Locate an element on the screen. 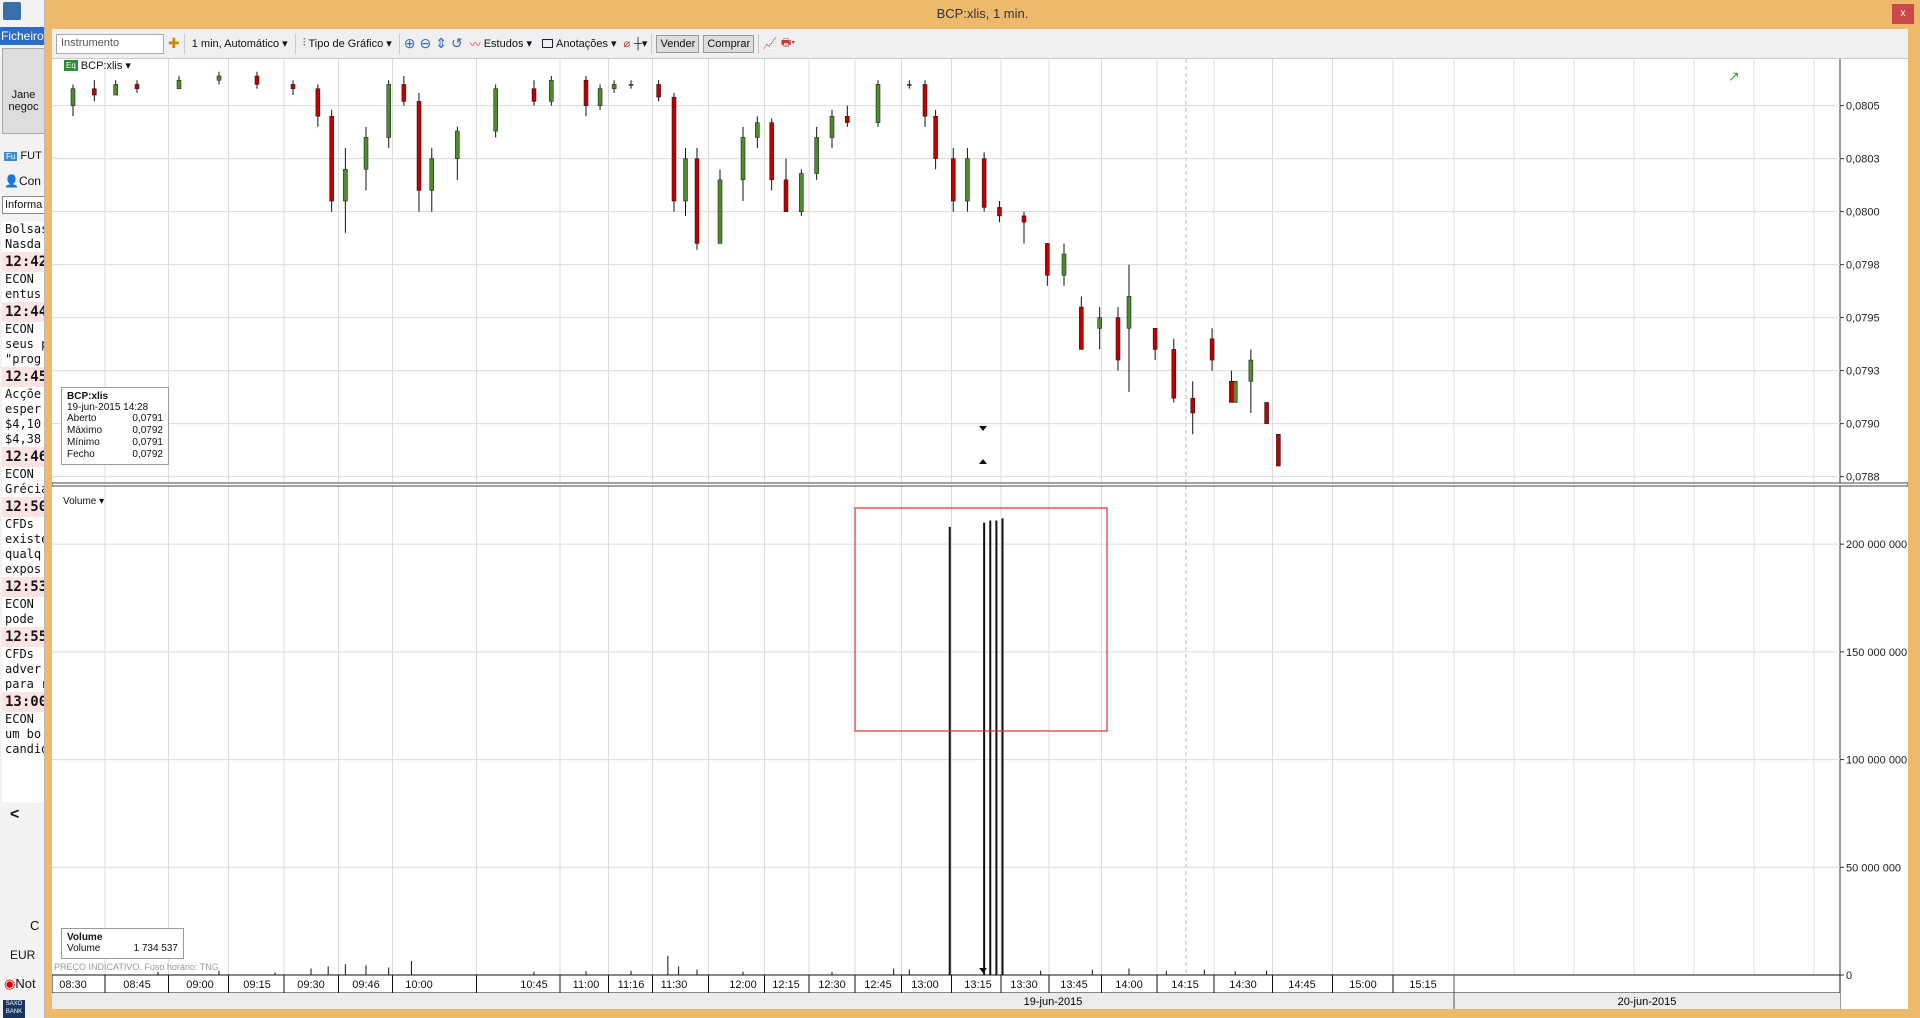  pane-divider is located at coordinates (980, 484).